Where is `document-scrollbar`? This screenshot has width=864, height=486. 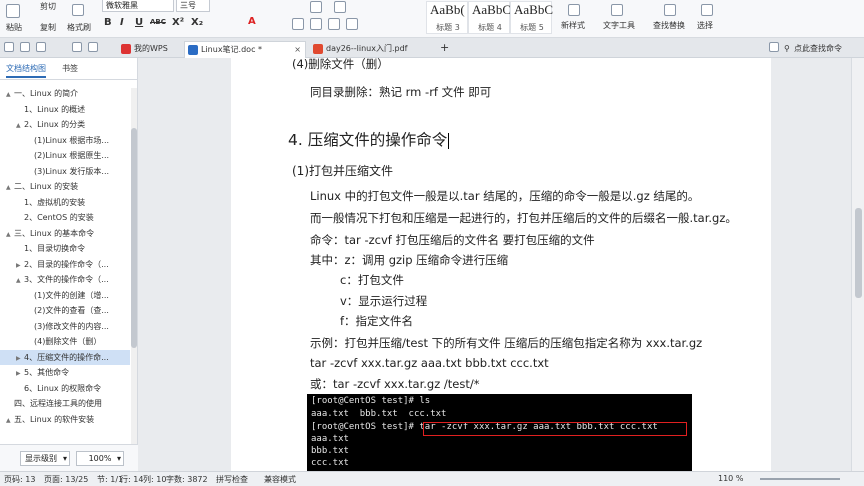 document-scrollbar is located at coordinates (857, 264).